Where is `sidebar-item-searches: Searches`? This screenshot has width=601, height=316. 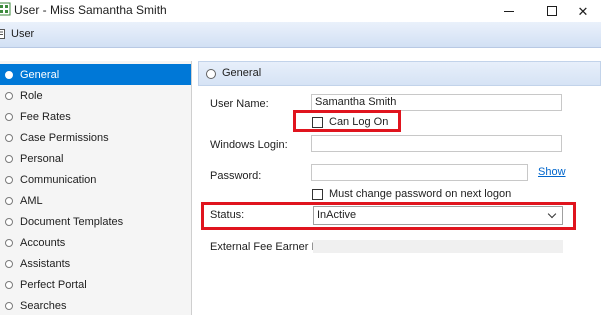
sidebar-item-searches: Searches is located at coordinates (95, 305).